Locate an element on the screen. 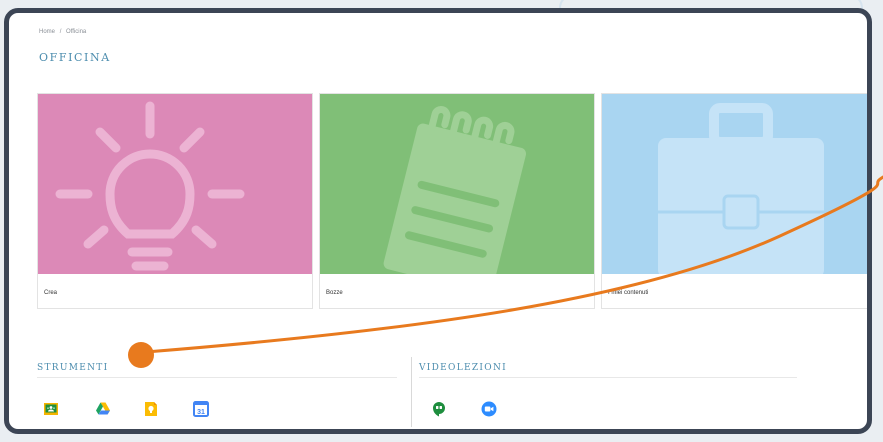  card-i-miei-contenuti-label: I miei contenuti is located at coordinates (628, 293).